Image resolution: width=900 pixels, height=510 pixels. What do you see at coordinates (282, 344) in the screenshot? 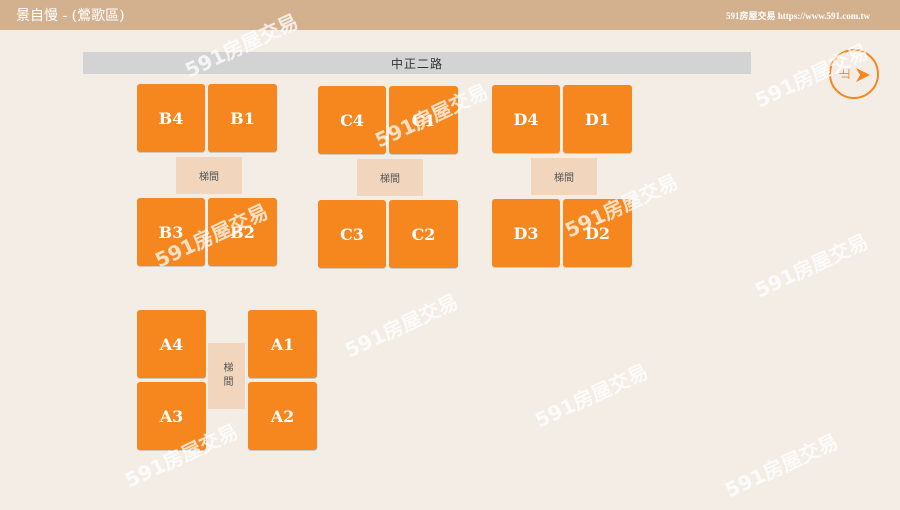
I see `unit-a1: A1` at bounding box center [282, 344].